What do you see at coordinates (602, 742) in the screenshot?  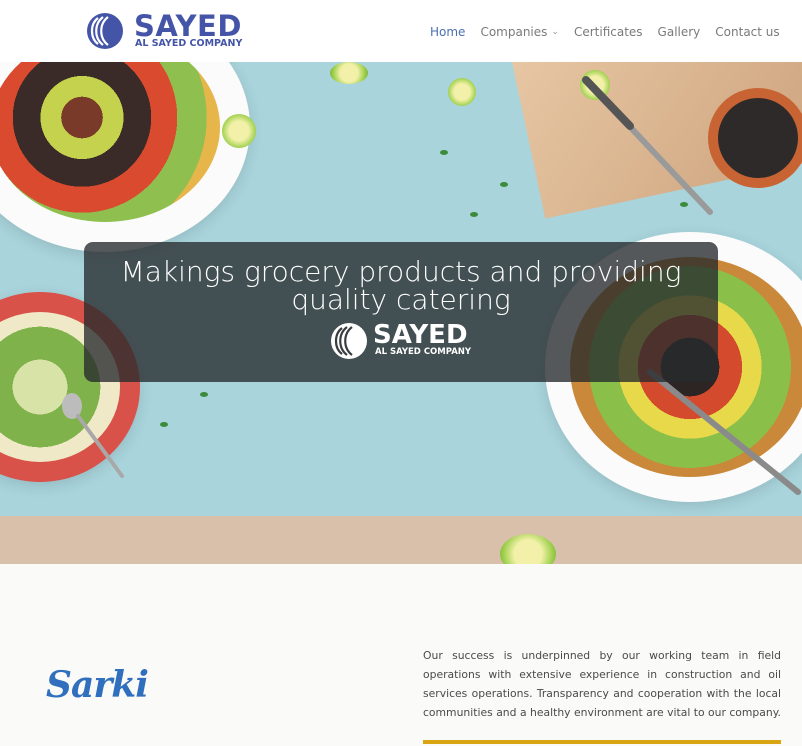 I see `gold-divider` at bounding box center [602, 742].